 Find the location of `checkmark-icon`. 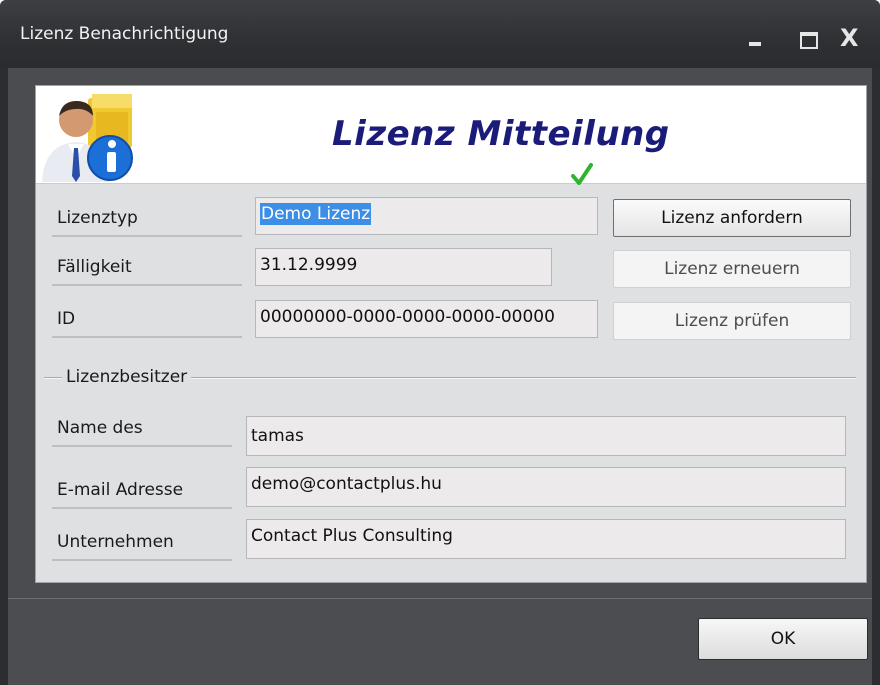

checkmark-icon is located at coordinates (582, 174).